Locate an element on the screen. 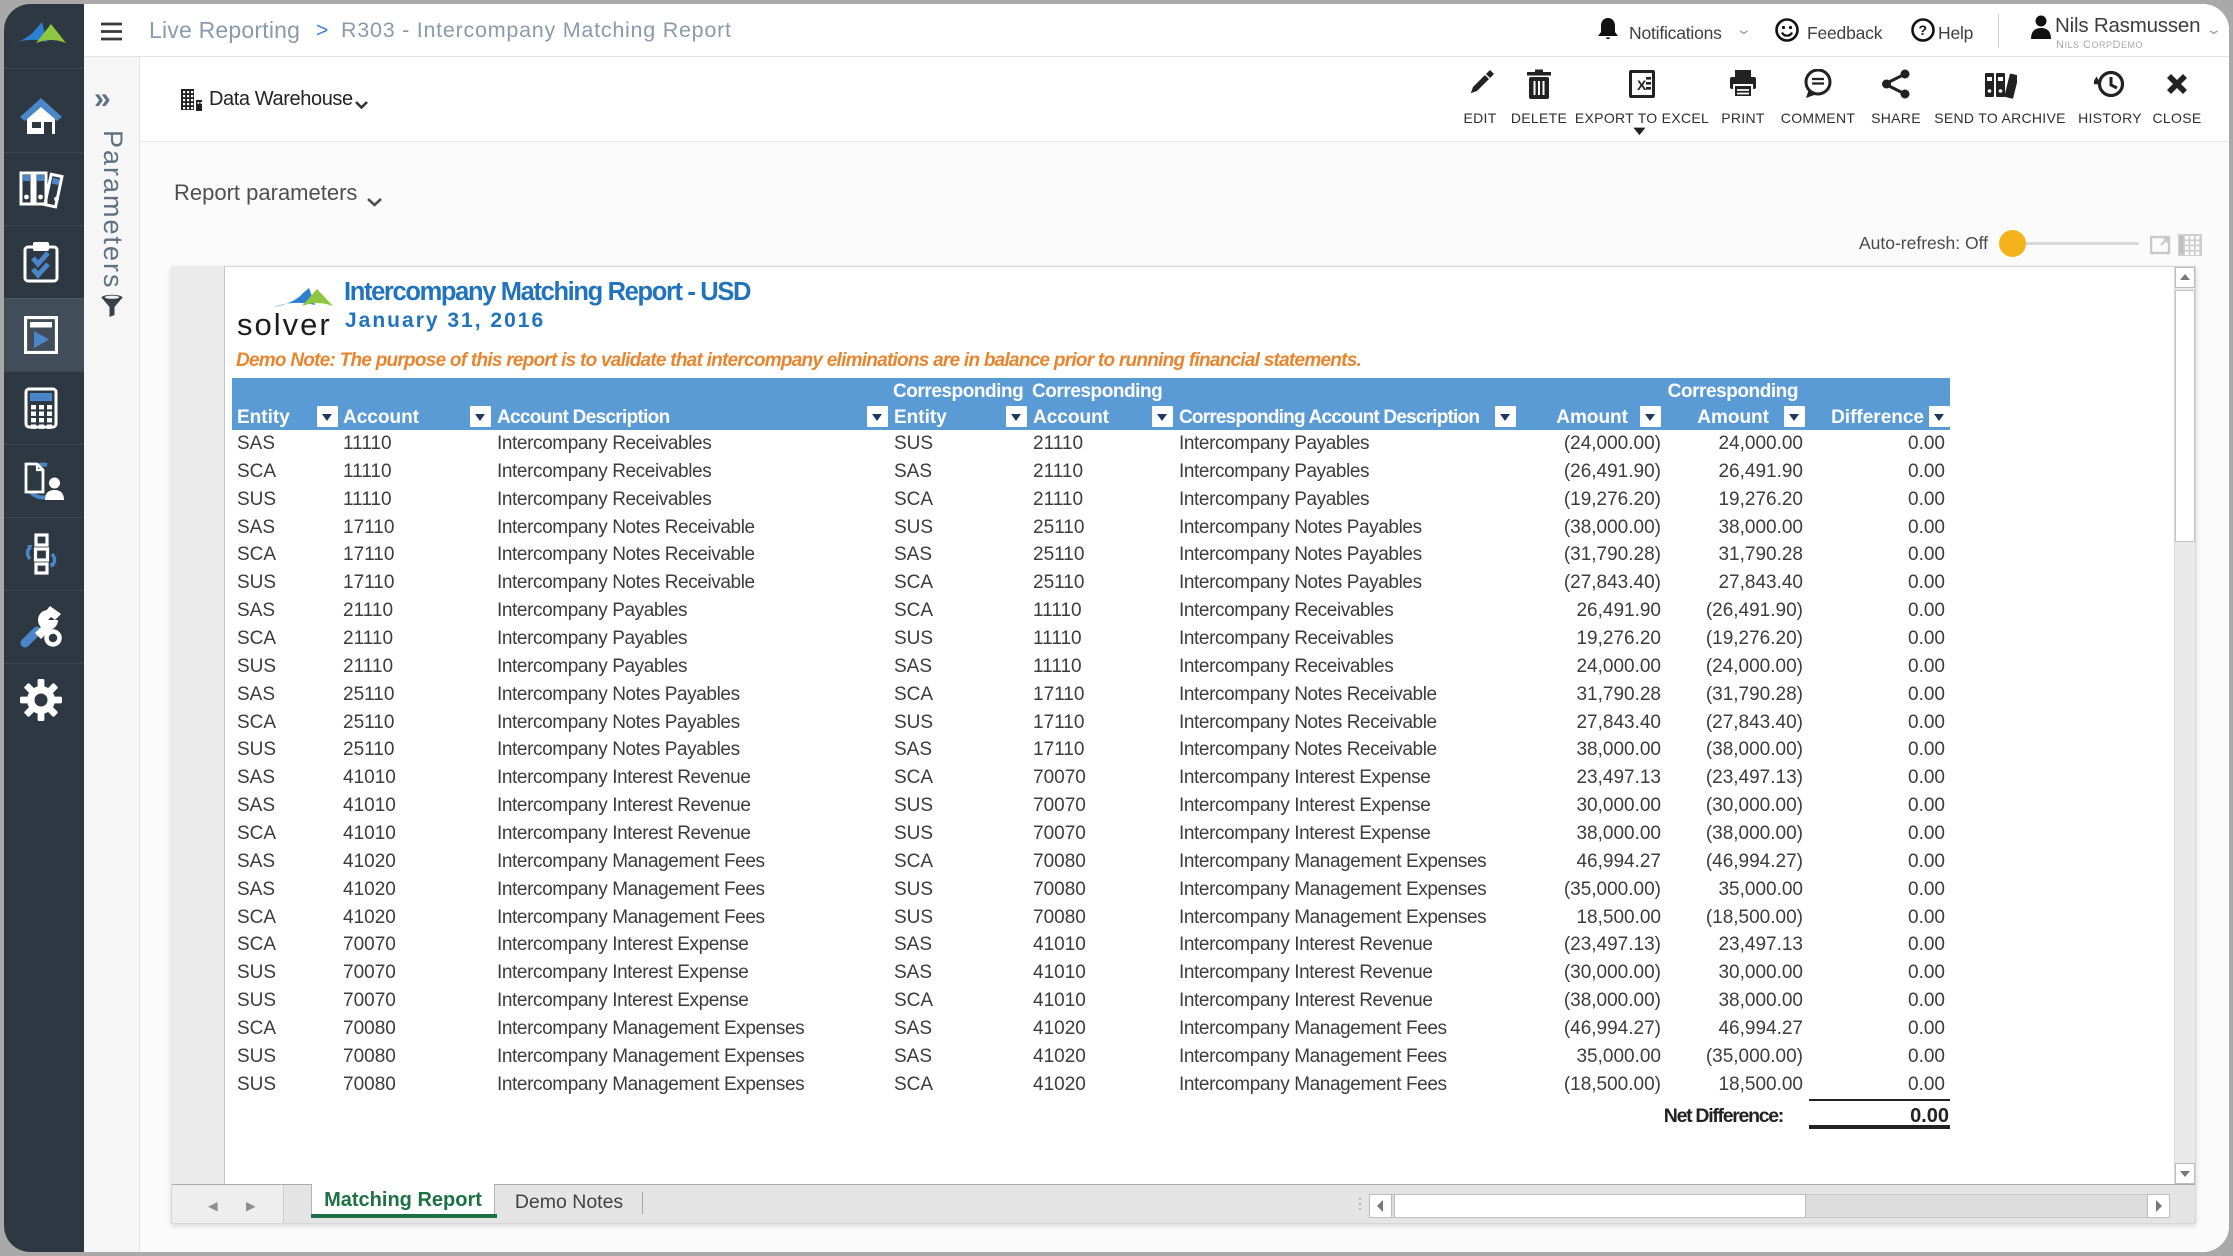 This screenshot has height=1256, width=2233. svg-text: X is located at coordinates (1642, 85).